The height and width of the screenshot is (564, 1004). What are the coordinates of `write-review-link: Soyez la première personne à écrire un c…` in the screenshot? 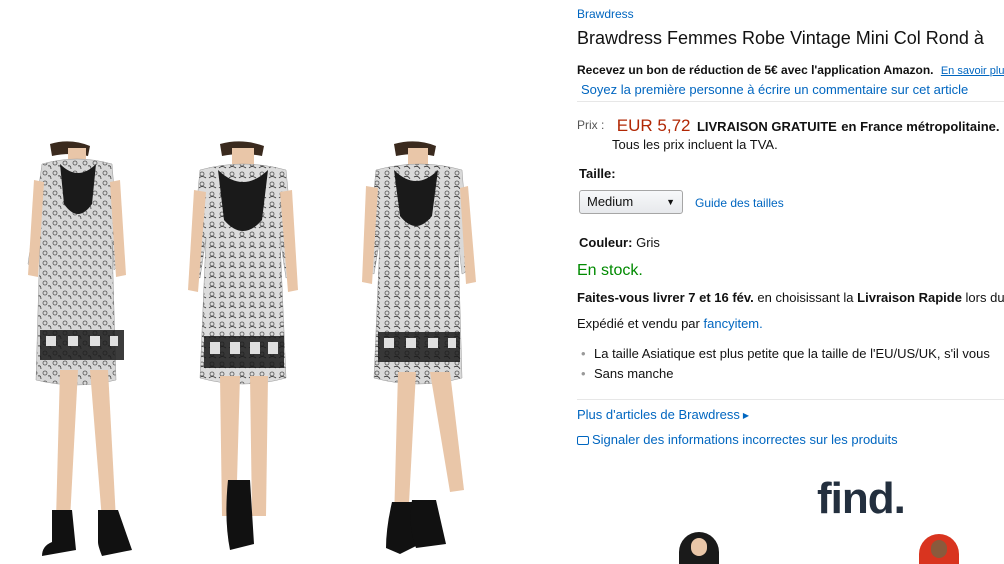 It's located at (774, 89).